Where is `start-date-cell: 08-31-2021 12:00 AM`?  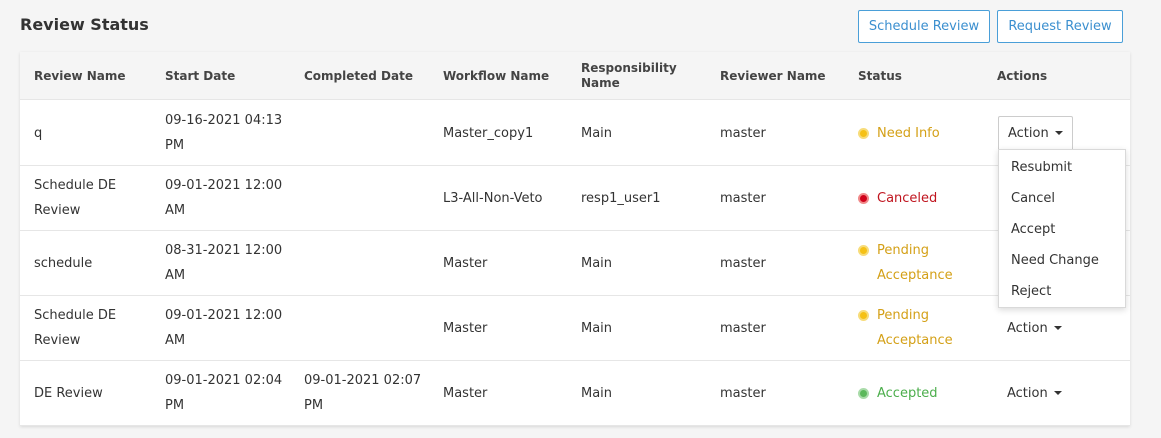
start-date-cell: 08-31-2021 12:00 AM is located at coordinates (224, 263).